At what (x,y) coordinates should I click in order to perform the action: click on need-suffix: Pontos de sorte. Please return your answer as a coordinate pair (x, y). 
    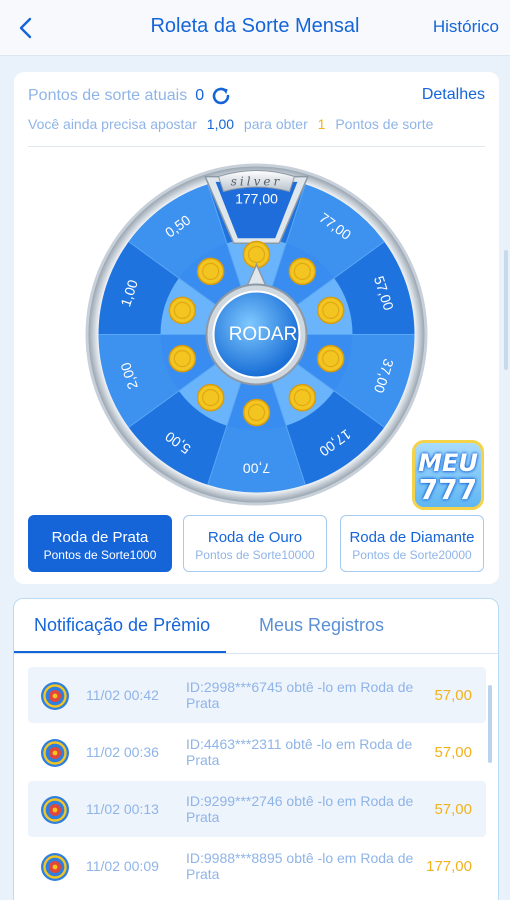
    Looking at the image, I should click on (384, 124).